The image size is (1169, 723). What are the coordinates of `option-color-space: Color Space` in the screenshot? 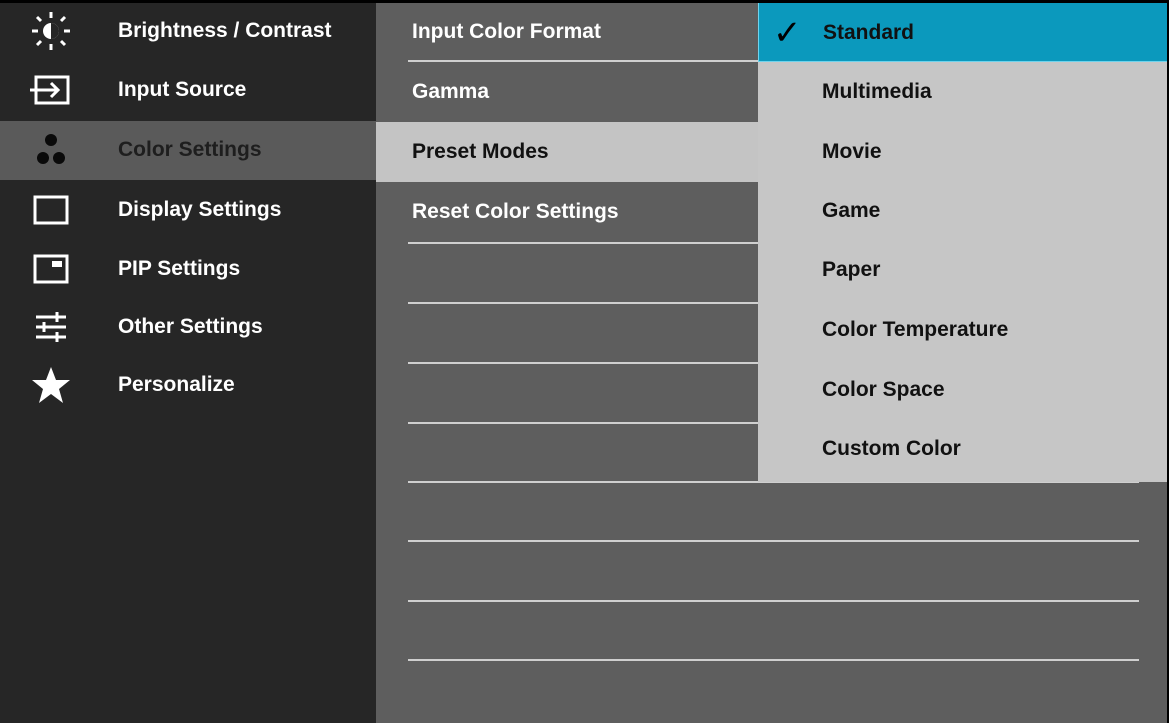 It's located at (963, 390).